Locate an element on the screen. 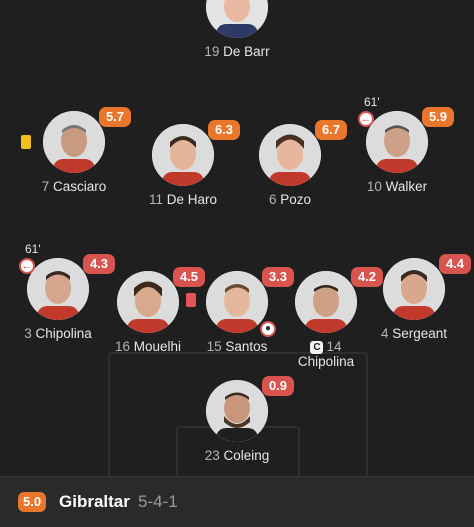 Image resolution: width=474 pixels, height=527 pixels. player-name: 4 Sergeant is located at coordinates (414, 333).